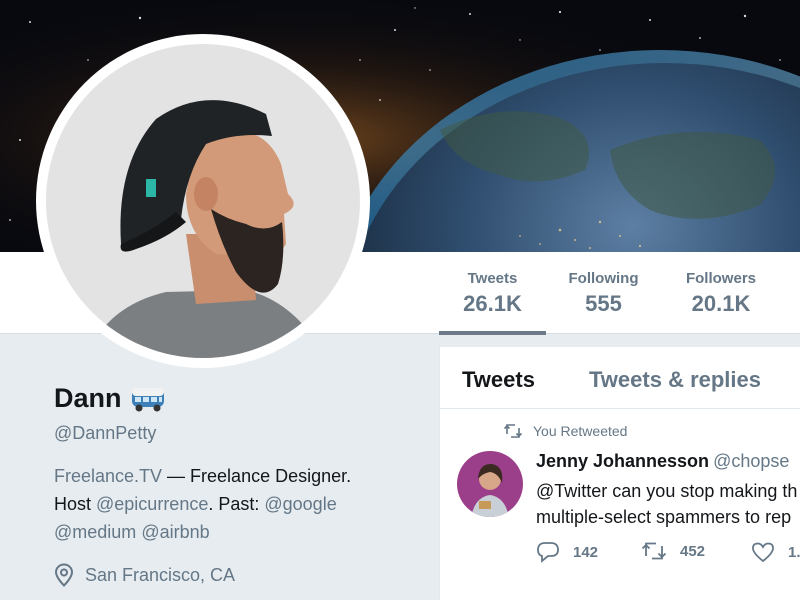 The width and height of the screenshot is (800, 600). Describe the element at coordinates (721, 303) in the screenshot. I see `stat-followers-value: 20.1K` at that location.